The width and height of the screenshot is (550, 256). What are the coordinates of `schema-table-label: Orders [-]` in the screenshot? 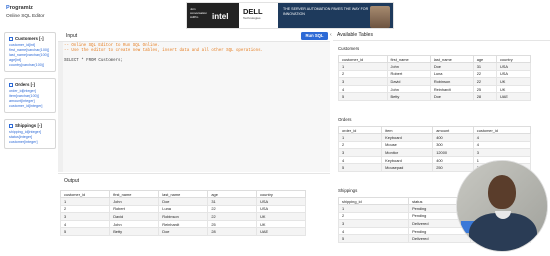 It's located at (25, 84).